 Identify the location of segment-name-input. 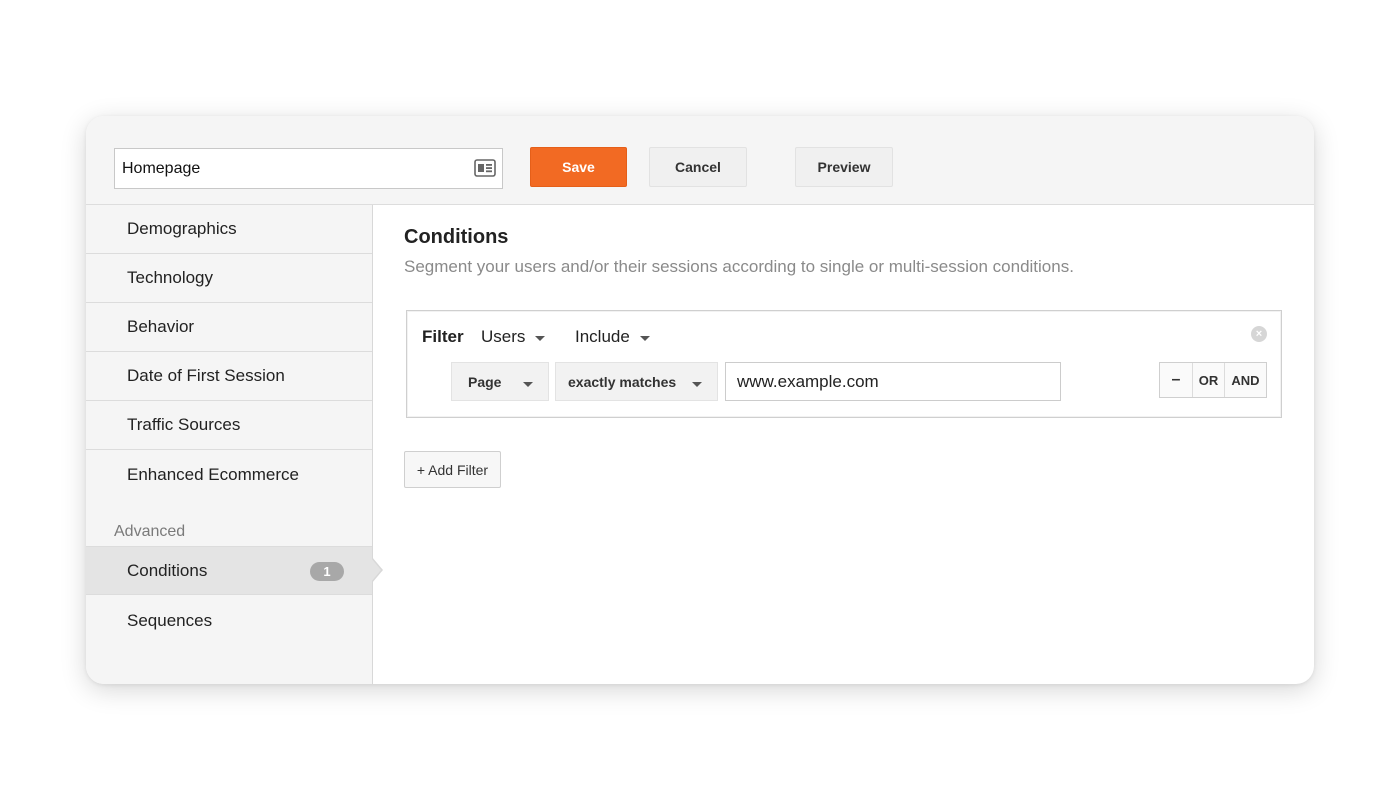
(285, 168).